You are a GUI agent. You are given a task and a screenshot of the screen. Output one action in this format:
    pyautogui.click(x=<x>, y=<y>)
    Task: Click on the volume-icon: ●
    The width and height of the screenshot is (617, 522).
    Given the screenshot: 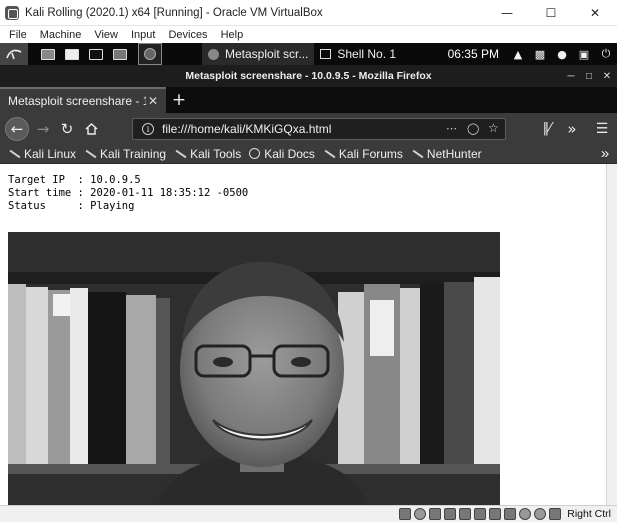 What is the action you would take?
    pyautogui.click(x=562, y=54)
    